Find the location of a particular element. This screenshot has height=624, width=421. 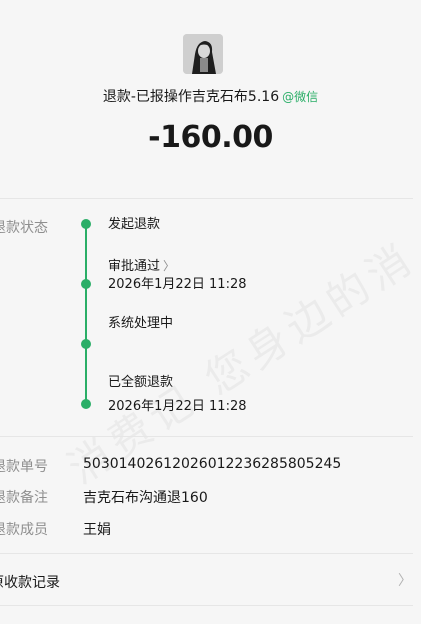

timeline-line is located at coordinates (86, 314).